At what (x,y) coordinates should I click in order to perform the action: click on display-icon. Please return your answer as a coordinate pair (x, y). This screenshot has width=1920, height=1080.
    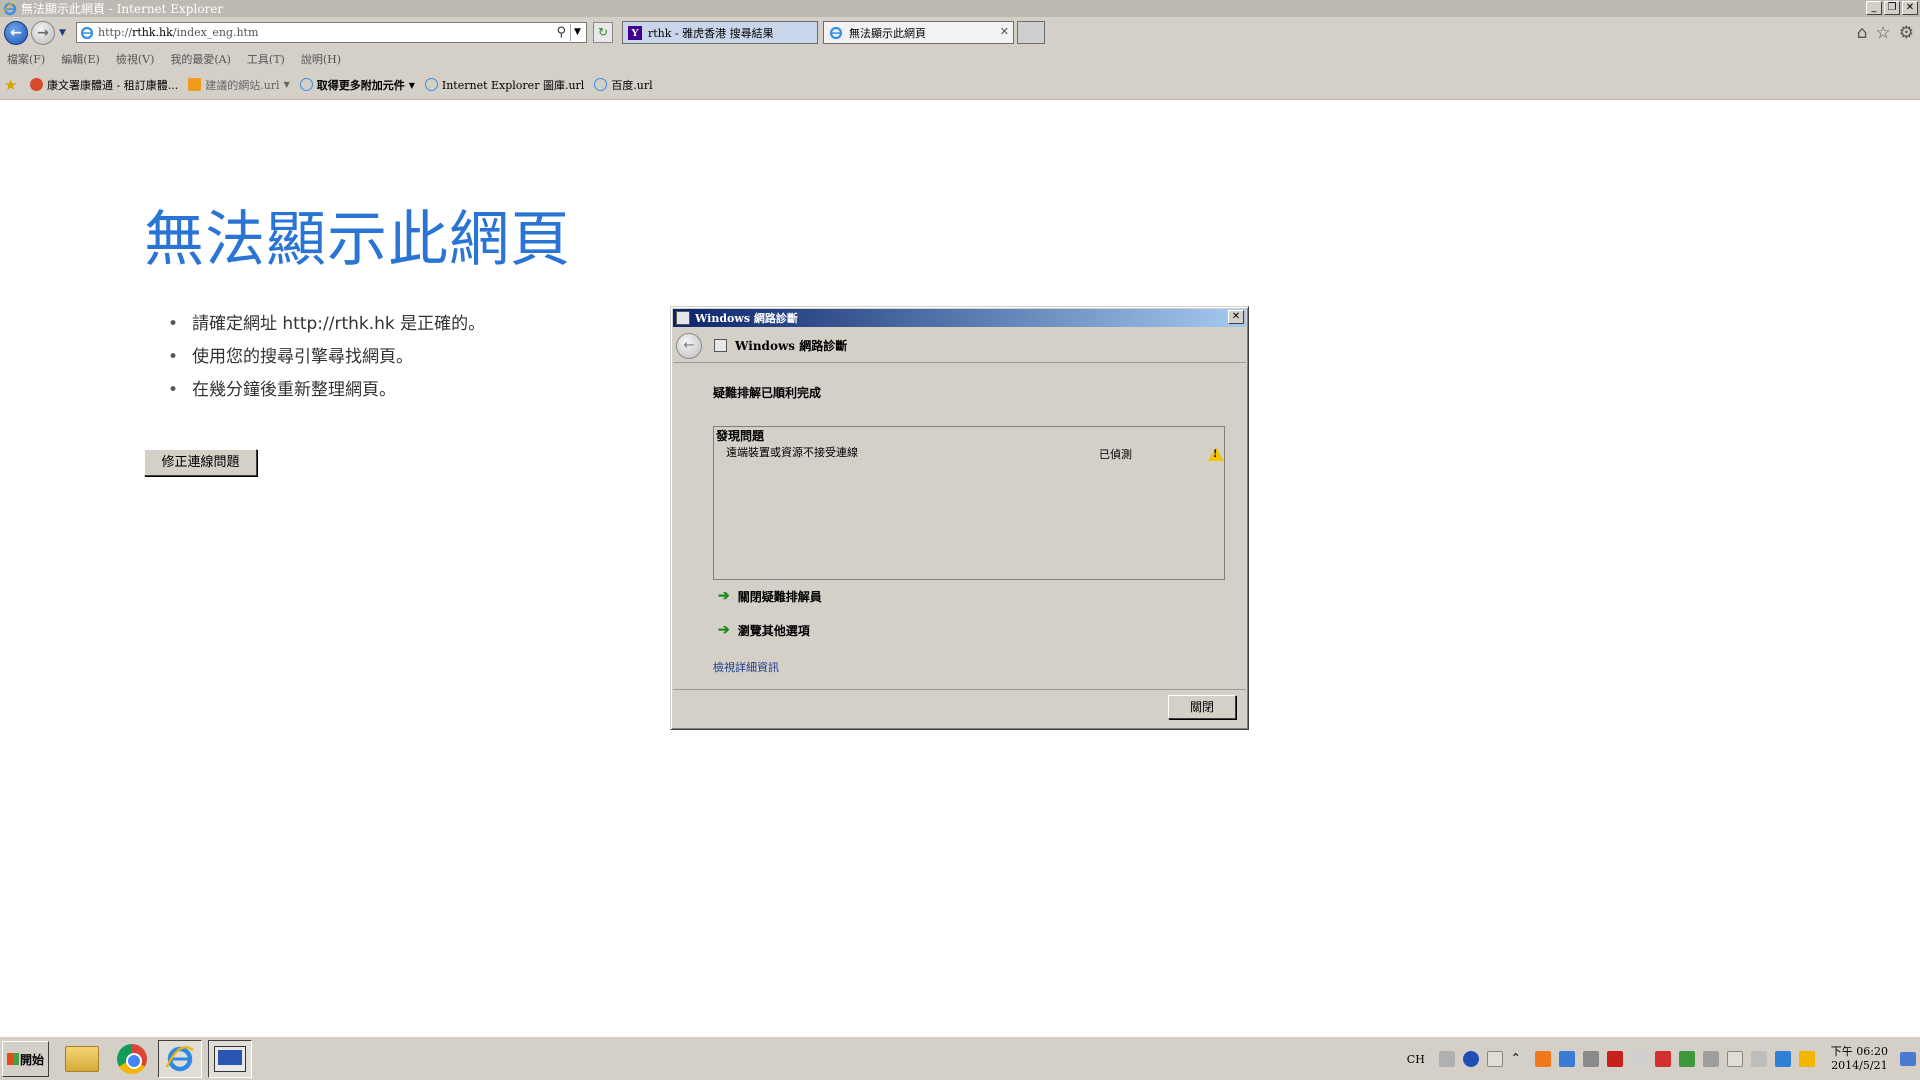
    Looking at the image, I should click on (1758, 1059).